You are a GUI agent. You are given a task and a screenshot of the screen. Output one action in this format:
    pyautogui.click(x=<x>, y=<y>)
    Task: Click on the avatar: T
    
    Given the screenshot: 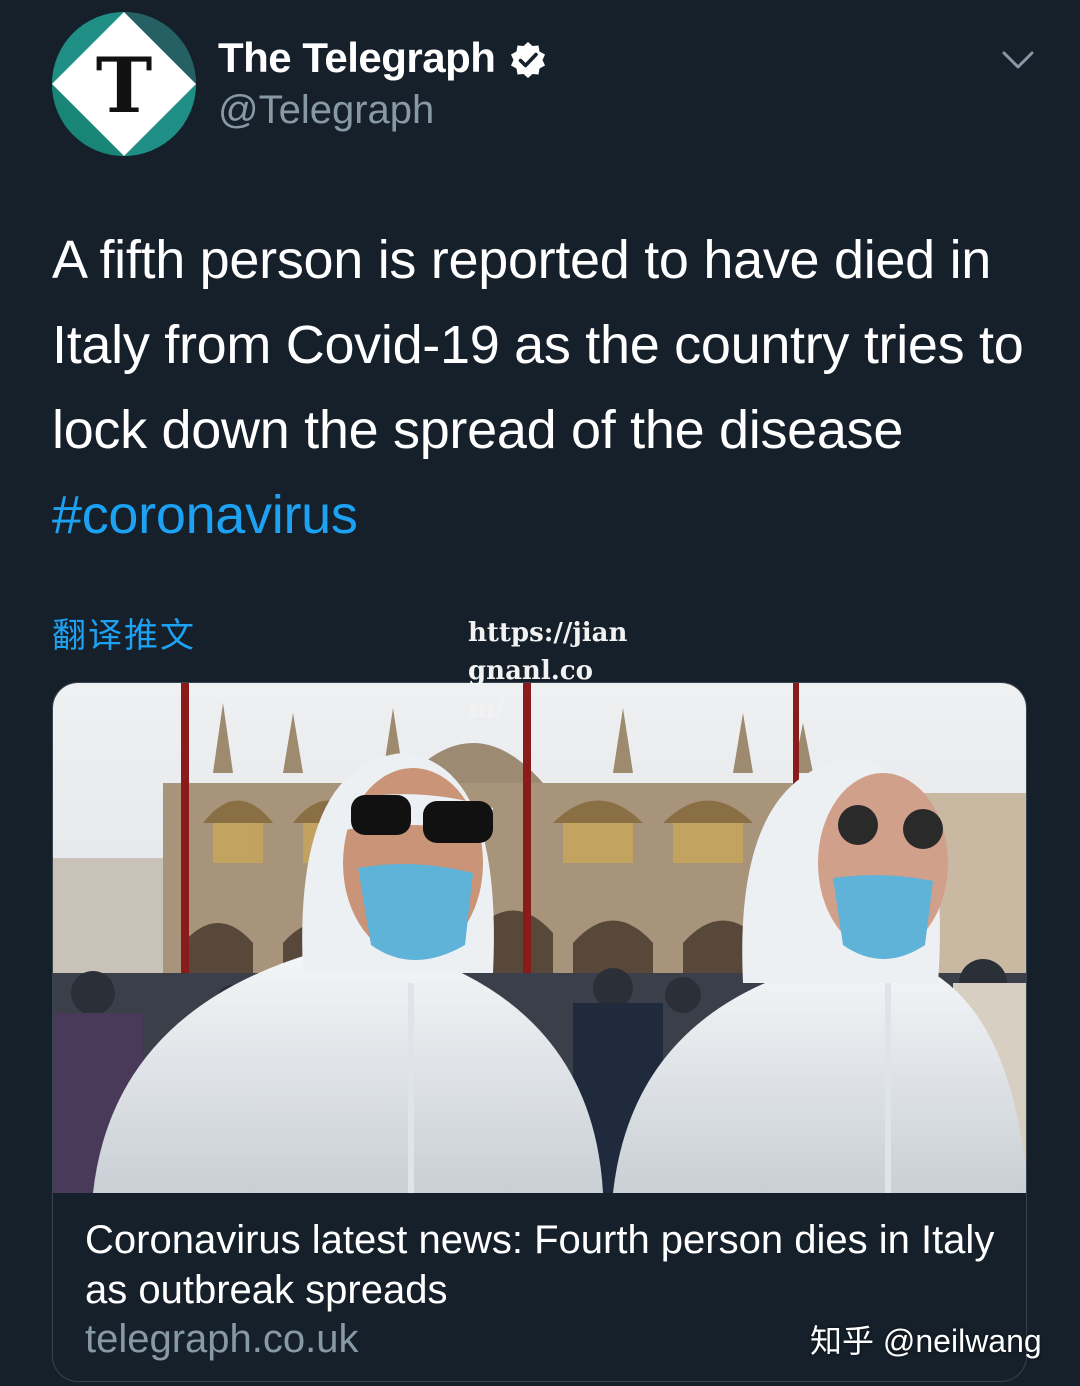 What is the action you would take?
    pyautogui.click(x=124, y=84)
    